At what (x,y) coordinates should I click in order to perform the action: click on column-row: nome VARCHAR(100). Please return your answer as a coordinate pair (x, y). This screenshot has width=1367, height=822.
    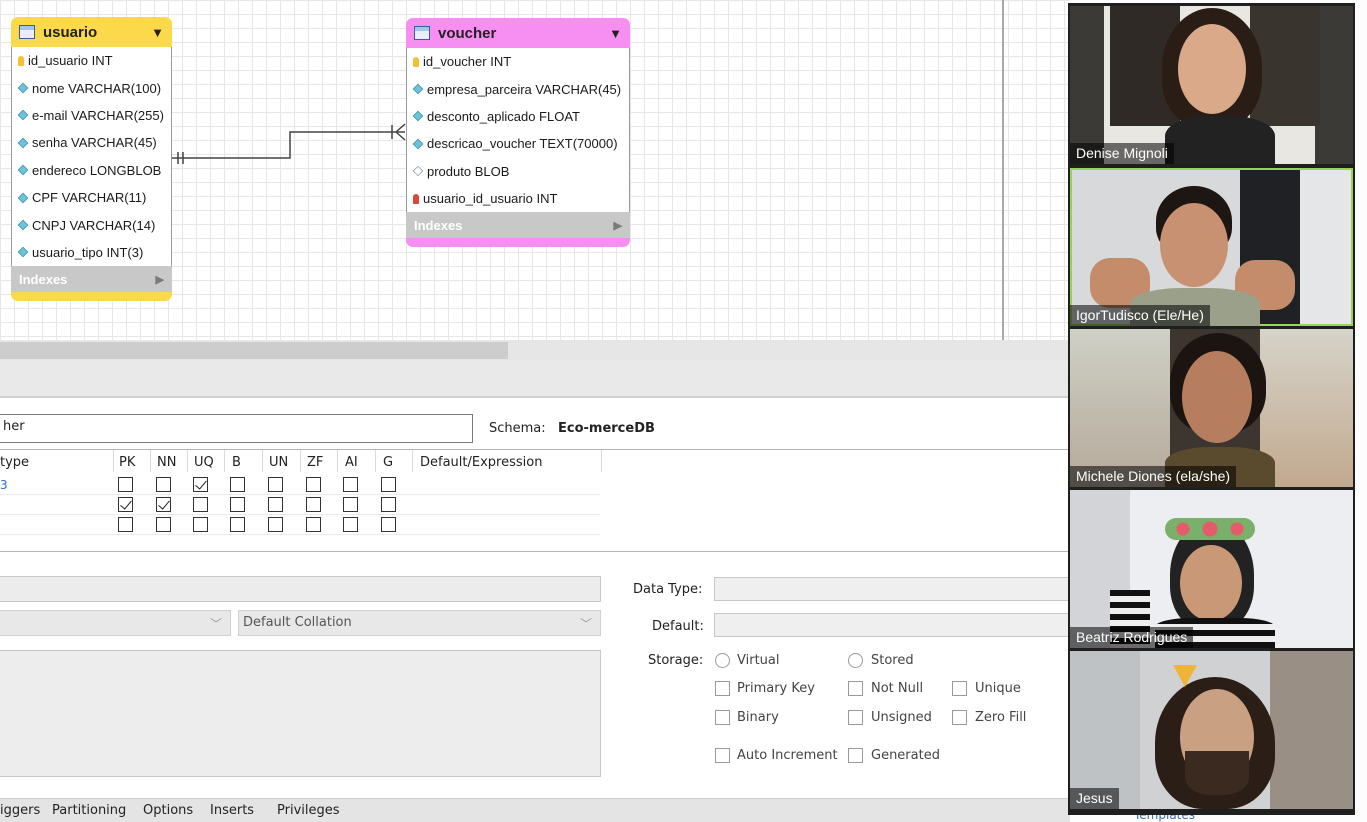
    Looking at the image, I should click on (91, 87).